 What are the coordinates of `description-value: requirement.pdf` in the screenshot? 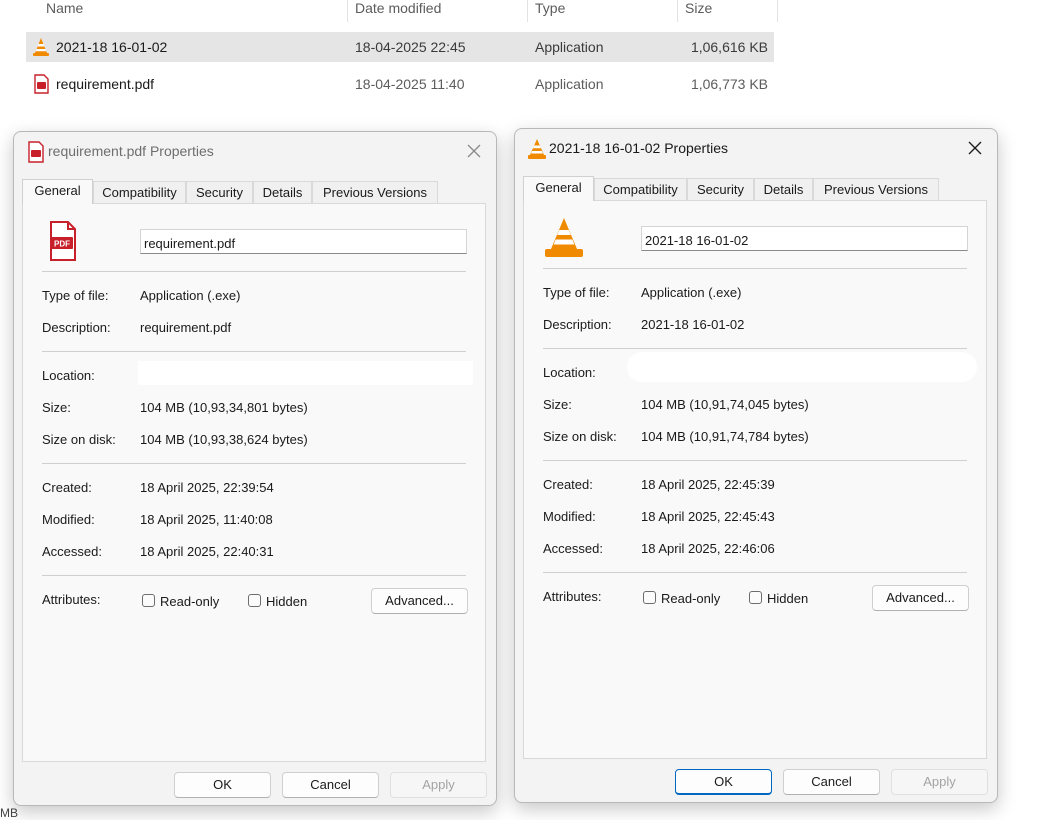 It's located at (186, 327).